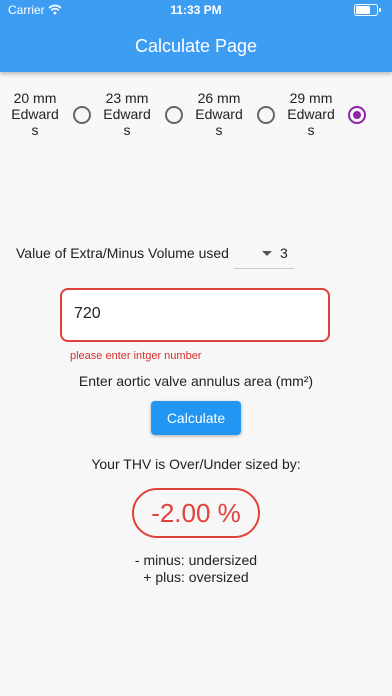 This screenshot has width=392, height=696. I want to click on volume-label: Value of Extra/Minus Volume used, so click(122, 253).